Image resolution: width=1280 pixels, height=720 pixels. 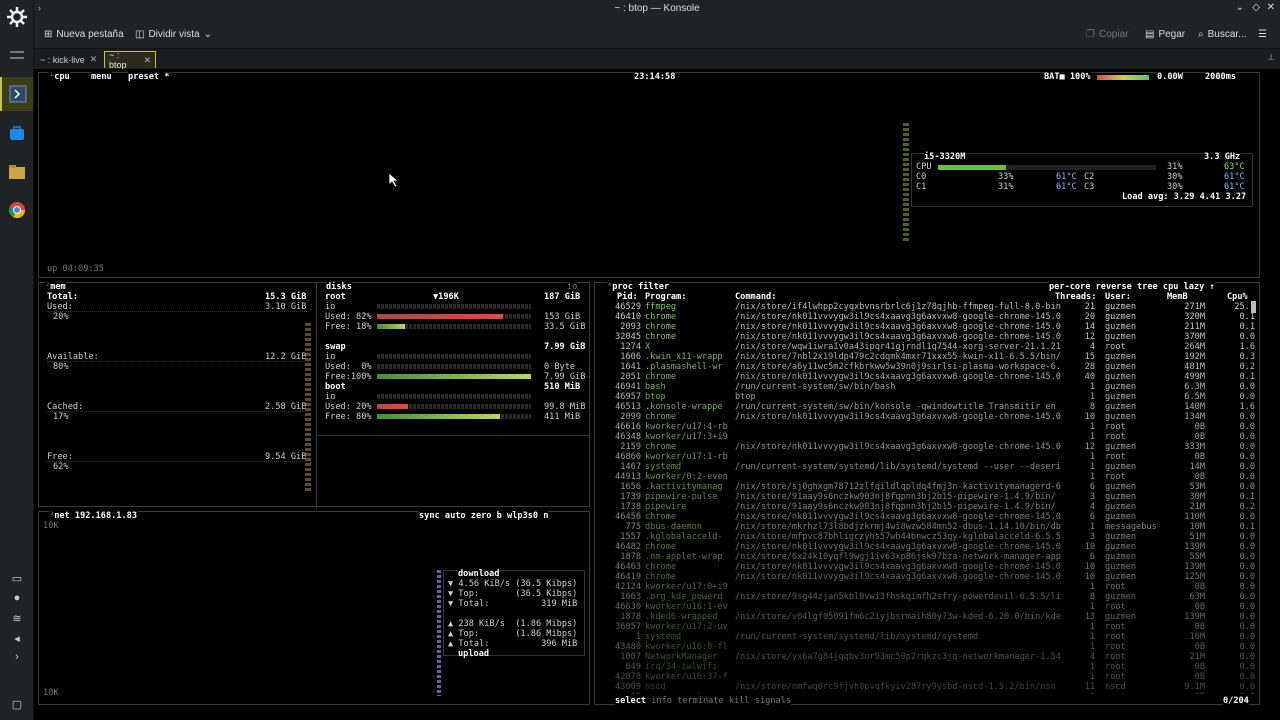 What do you see at coordinates (17, 638) in the screenshot?
I see `volume-icon: ◂` at bounding box center [17, 638].